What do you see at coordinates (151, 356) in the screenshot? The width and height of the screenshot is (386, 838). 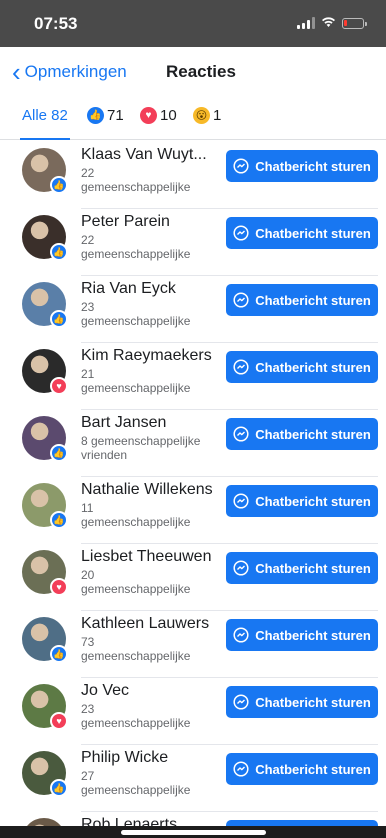 I see `person-name: Kim Raeymaekers` at bounding box center [151, 356].